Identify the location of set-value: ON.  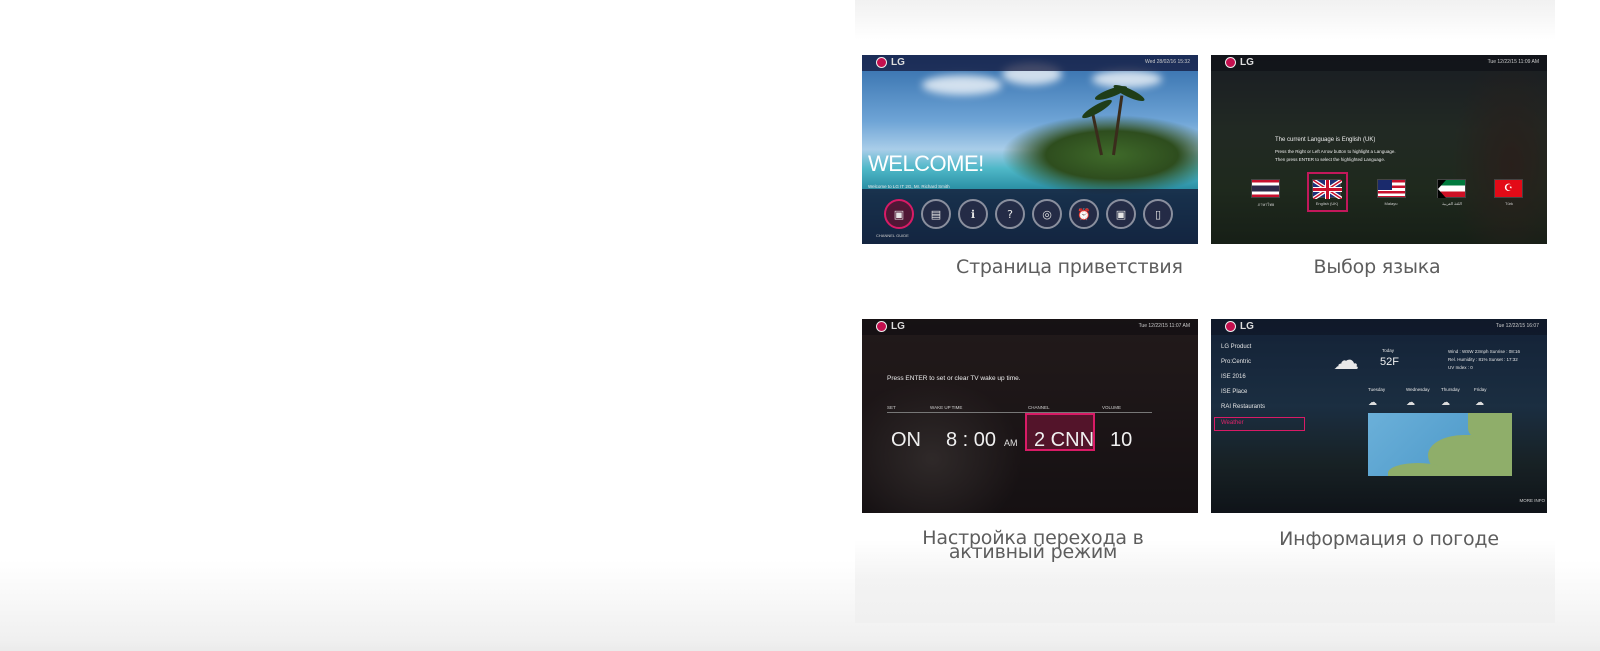
(906, 440).